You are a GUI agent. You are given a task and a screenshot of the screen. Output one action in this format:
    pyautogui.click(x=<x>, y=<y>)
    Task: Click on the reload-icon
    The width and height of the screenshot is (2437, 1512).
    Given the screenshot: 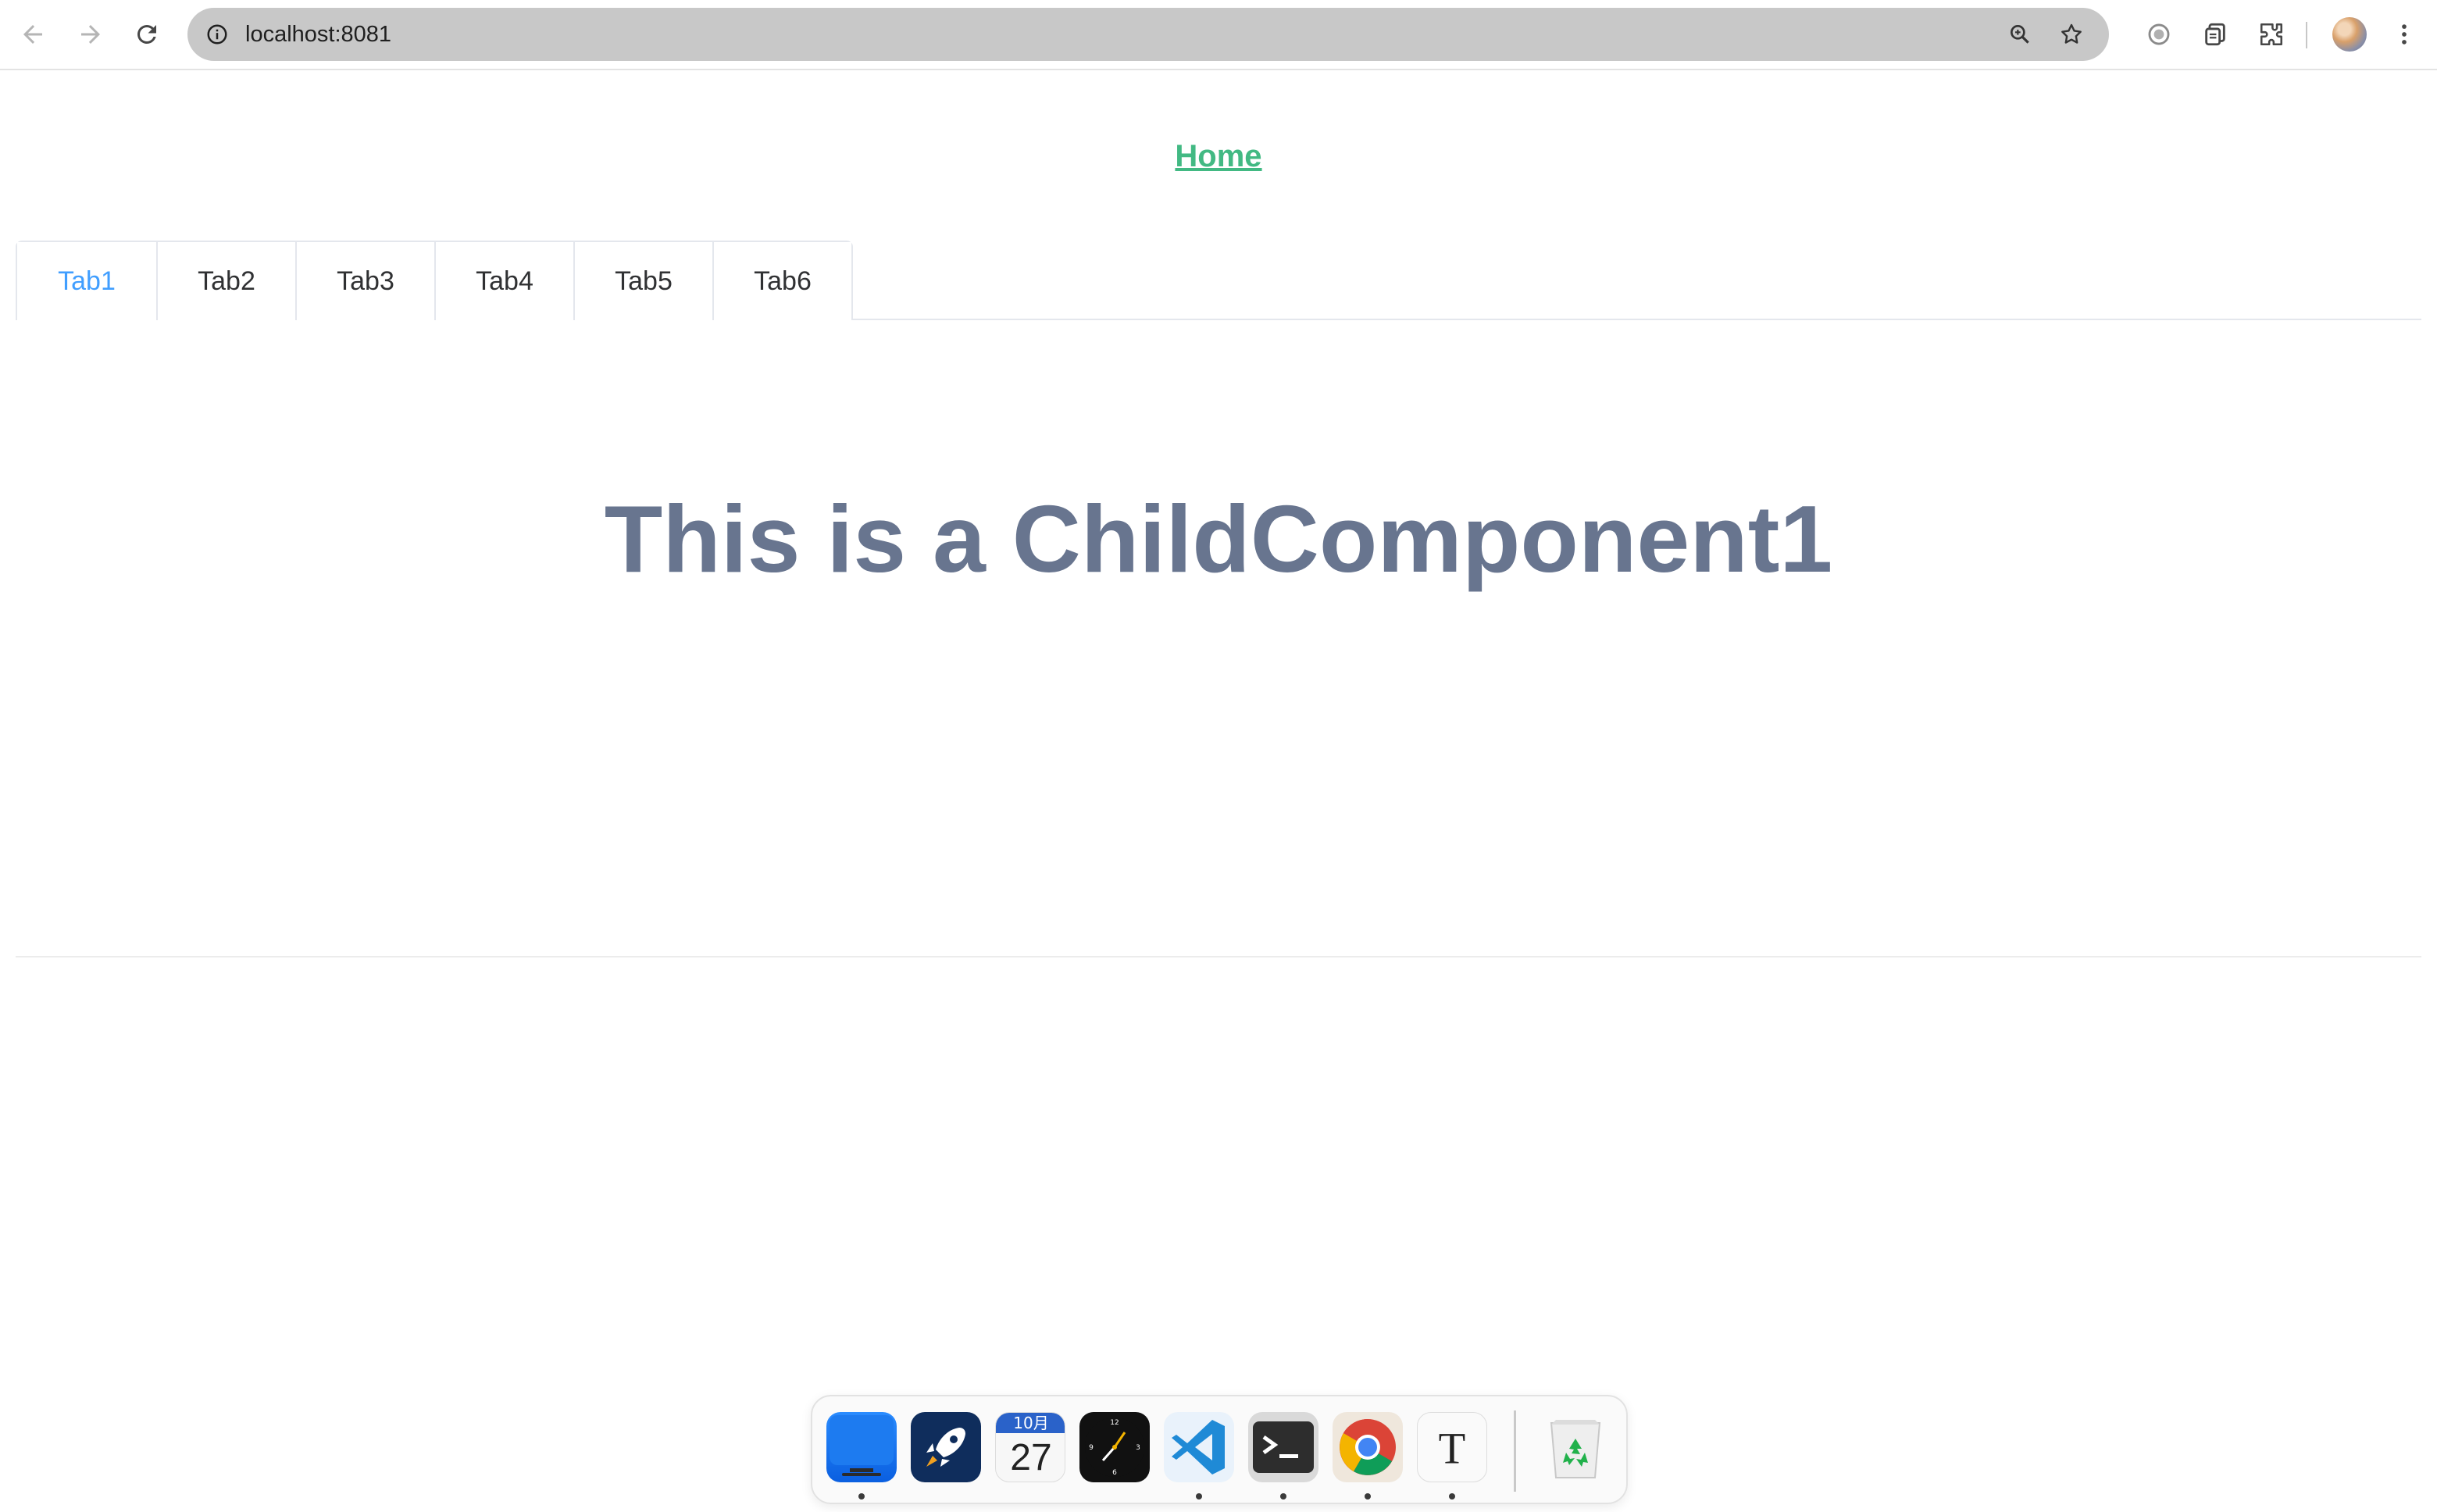 What is the action you would take?
    pyautogui.click(x=146, y=34)
    